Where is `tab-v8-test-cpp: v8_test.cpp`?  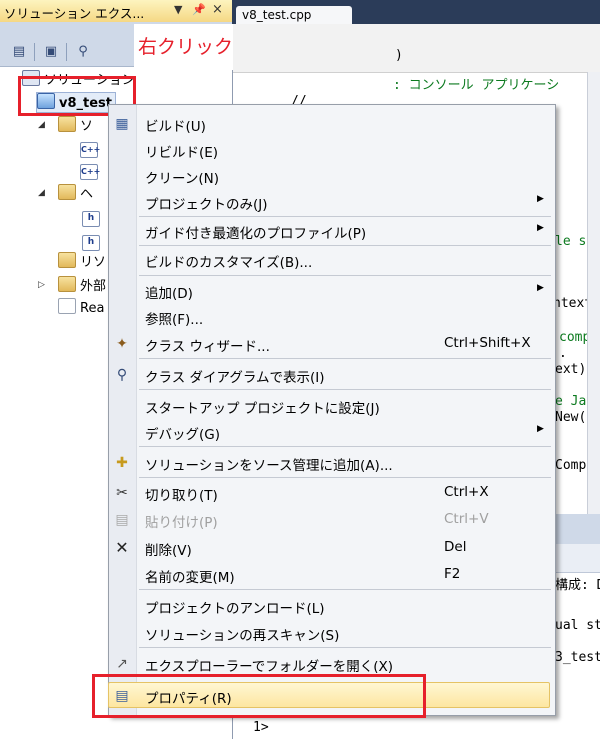 tab-v8-test-cpp: v8_test.cpp is located at coordinates (294, 15).